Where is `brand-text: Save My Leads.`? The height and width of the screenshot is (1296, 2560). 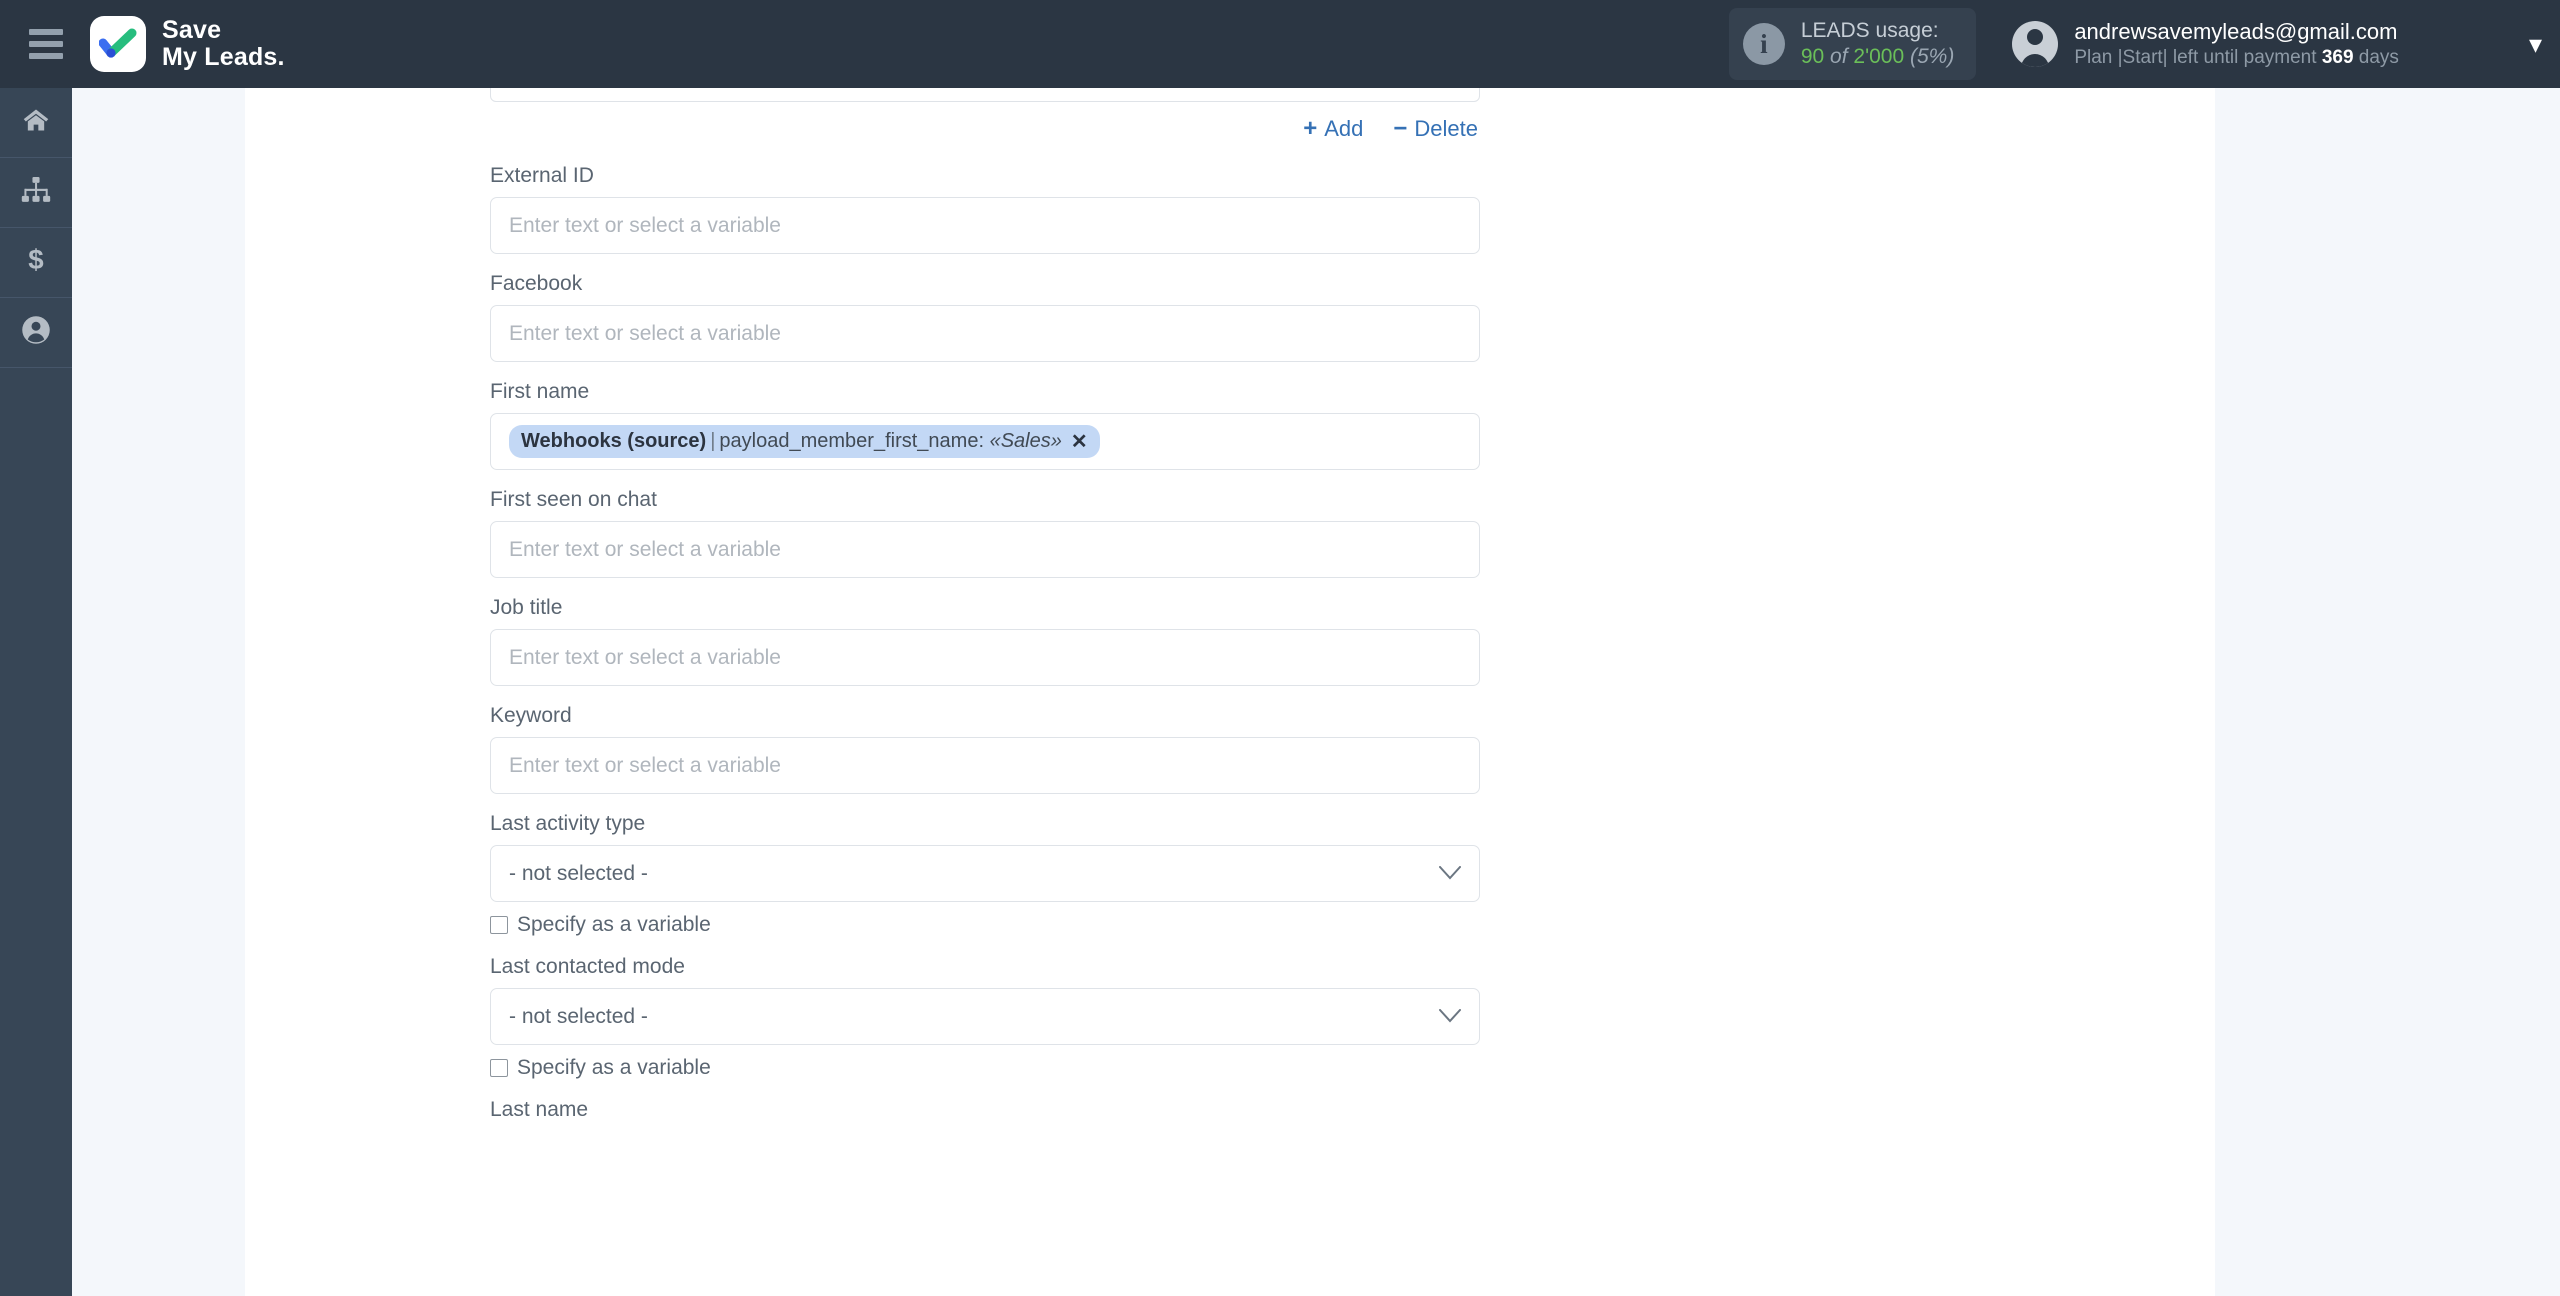
brand-text: Save My Leads. is located at coordinates (223, 44).